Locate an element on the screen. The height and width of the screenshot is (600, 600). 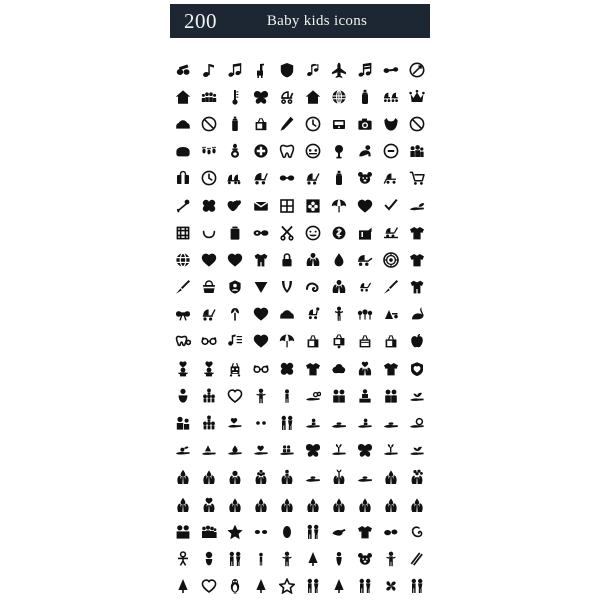
tv-screen-icon is located at coordinates (391, 341).